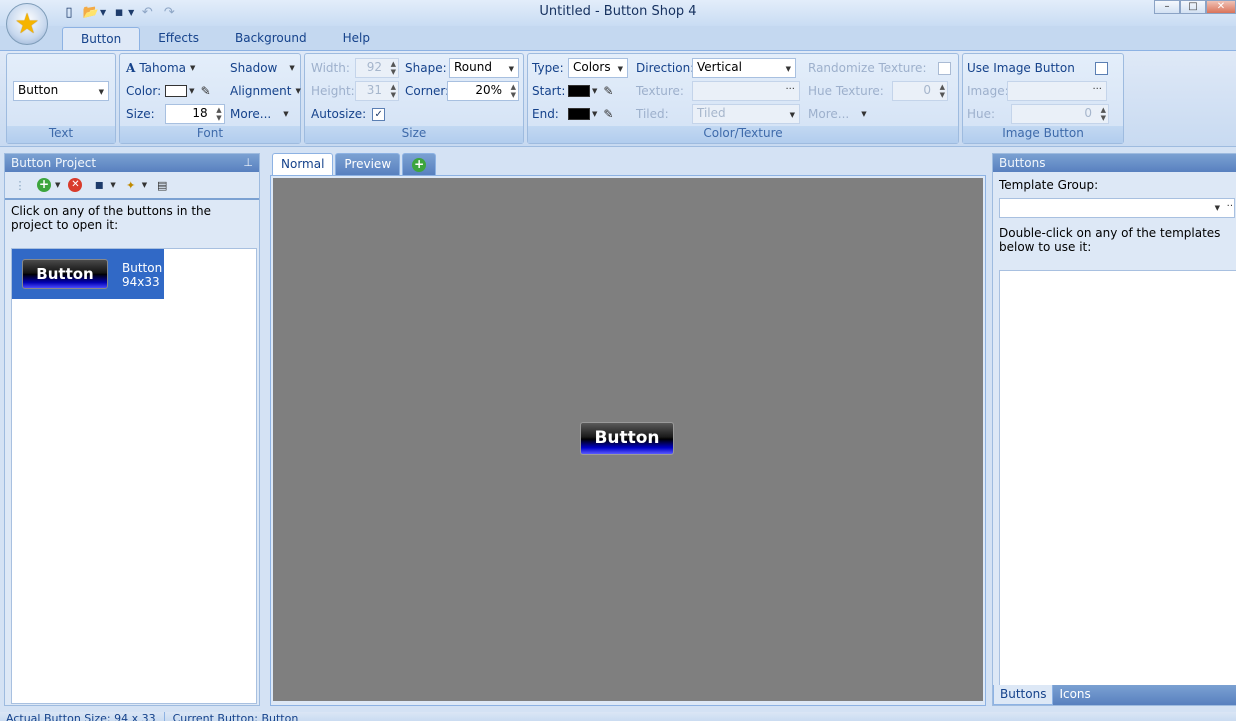 The width and height of the screenshot is (1236, 721). What do you see at coordinates (61, 91) in the screenshot?
I see `button-text-combo: Button ▼` at bounding box center [61, 91].